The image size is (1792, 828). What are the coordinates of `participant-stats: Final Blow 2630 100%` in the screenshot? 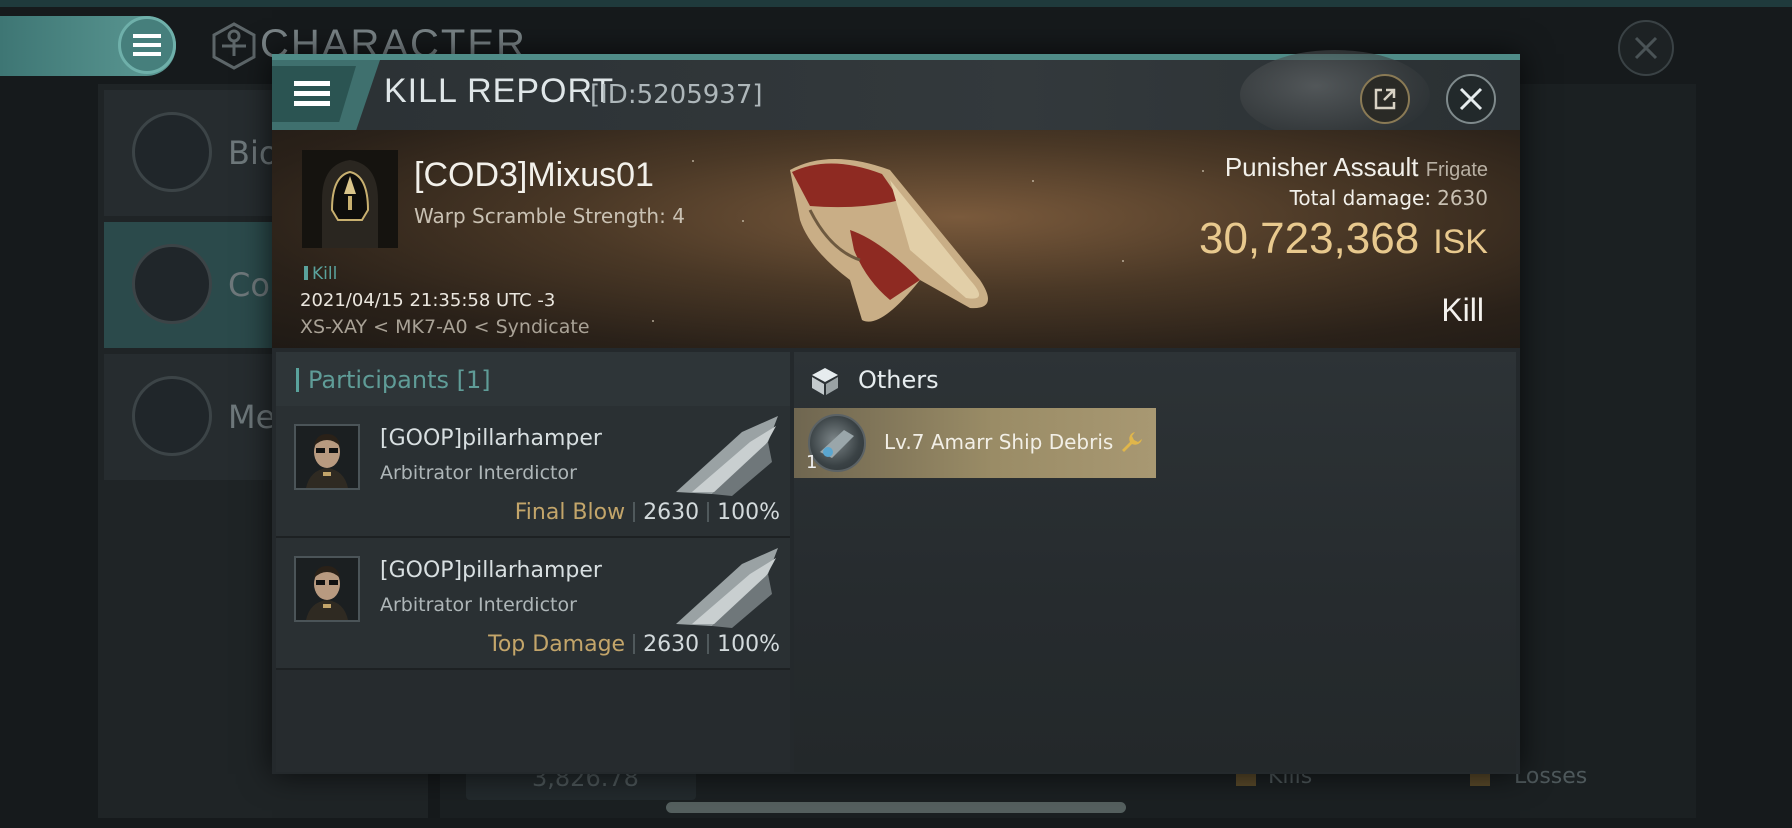 It's located at (647, 512).